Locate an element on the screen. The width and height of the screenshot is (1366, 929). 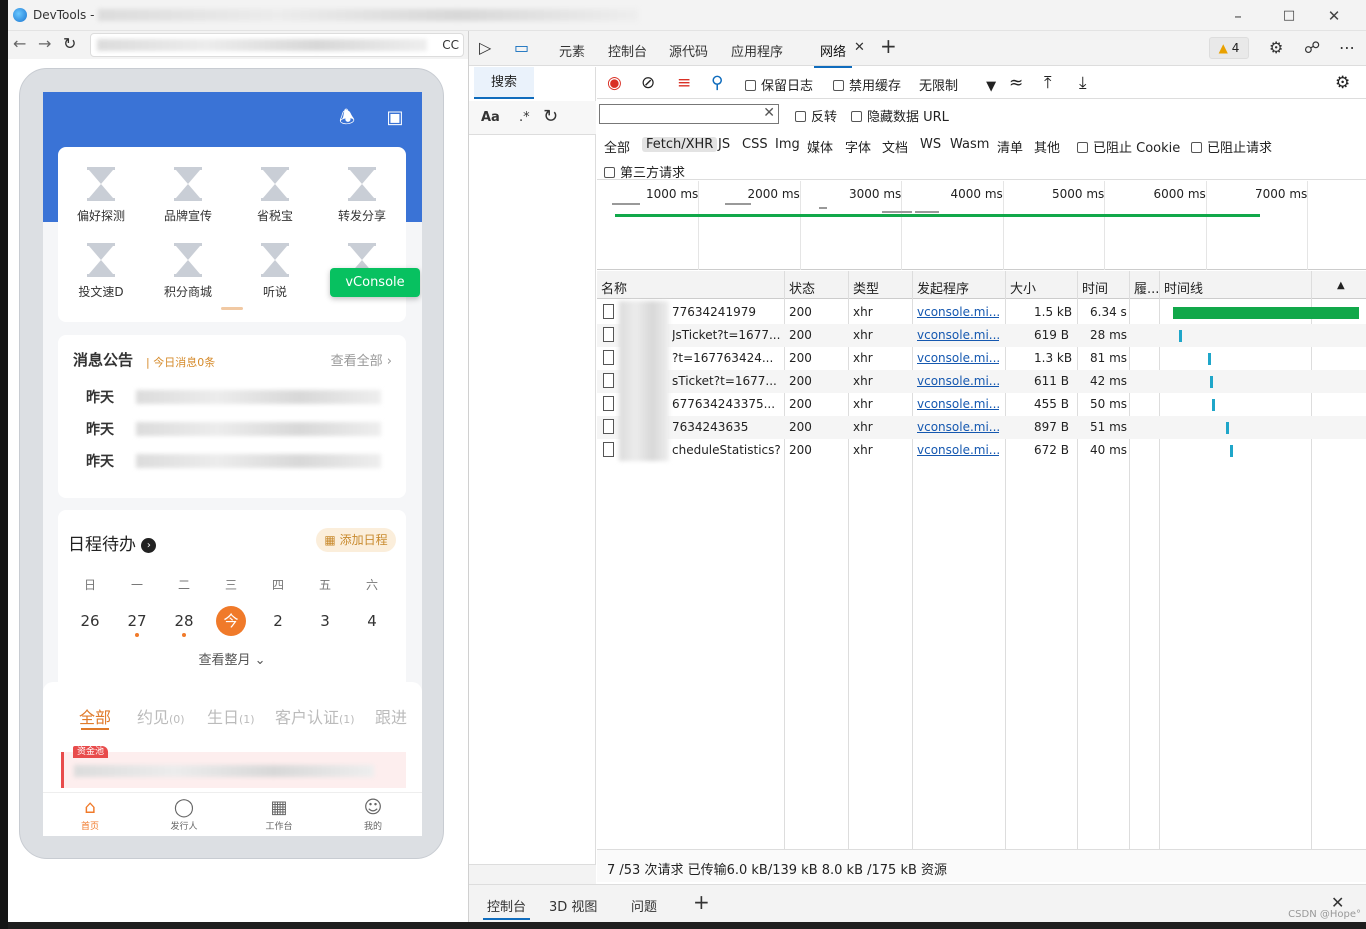
search-icon: ⚲ is located at coordinates (717, 83).